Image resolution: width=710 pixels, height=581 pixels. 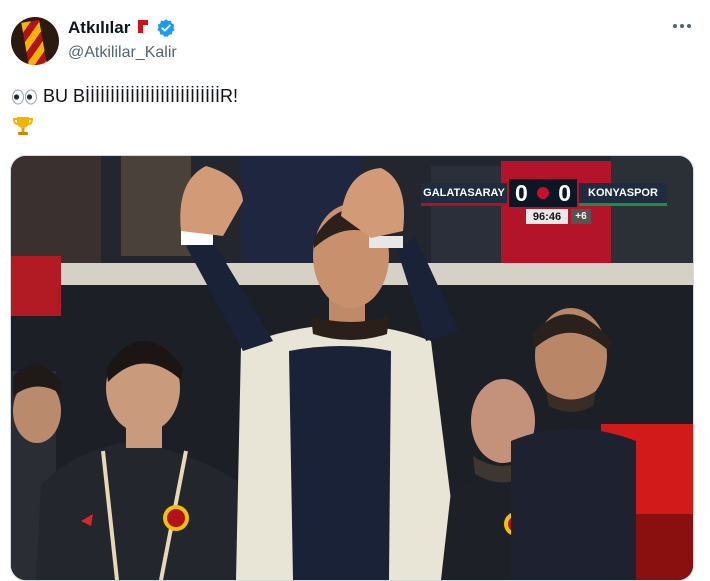 I want to click on verified-badge-icon, so click(x=166, y=28).